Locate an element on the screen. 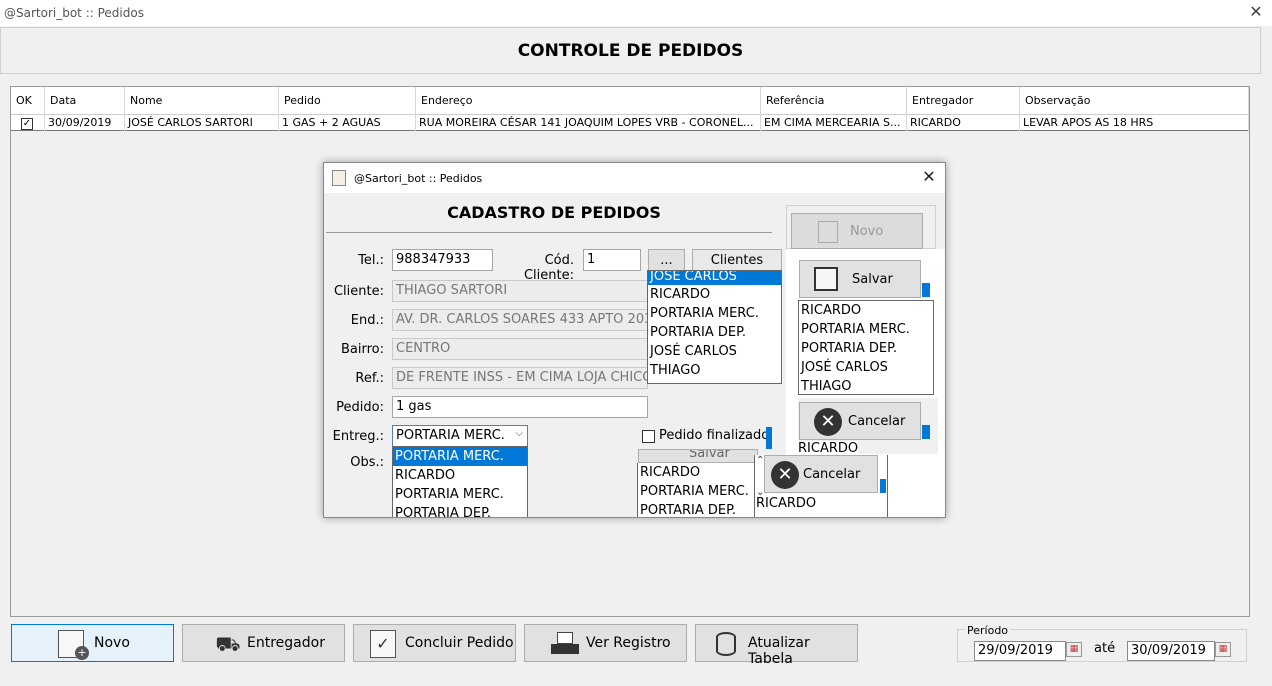  col-header-nome: Nome is located at coordinates (202, 101).